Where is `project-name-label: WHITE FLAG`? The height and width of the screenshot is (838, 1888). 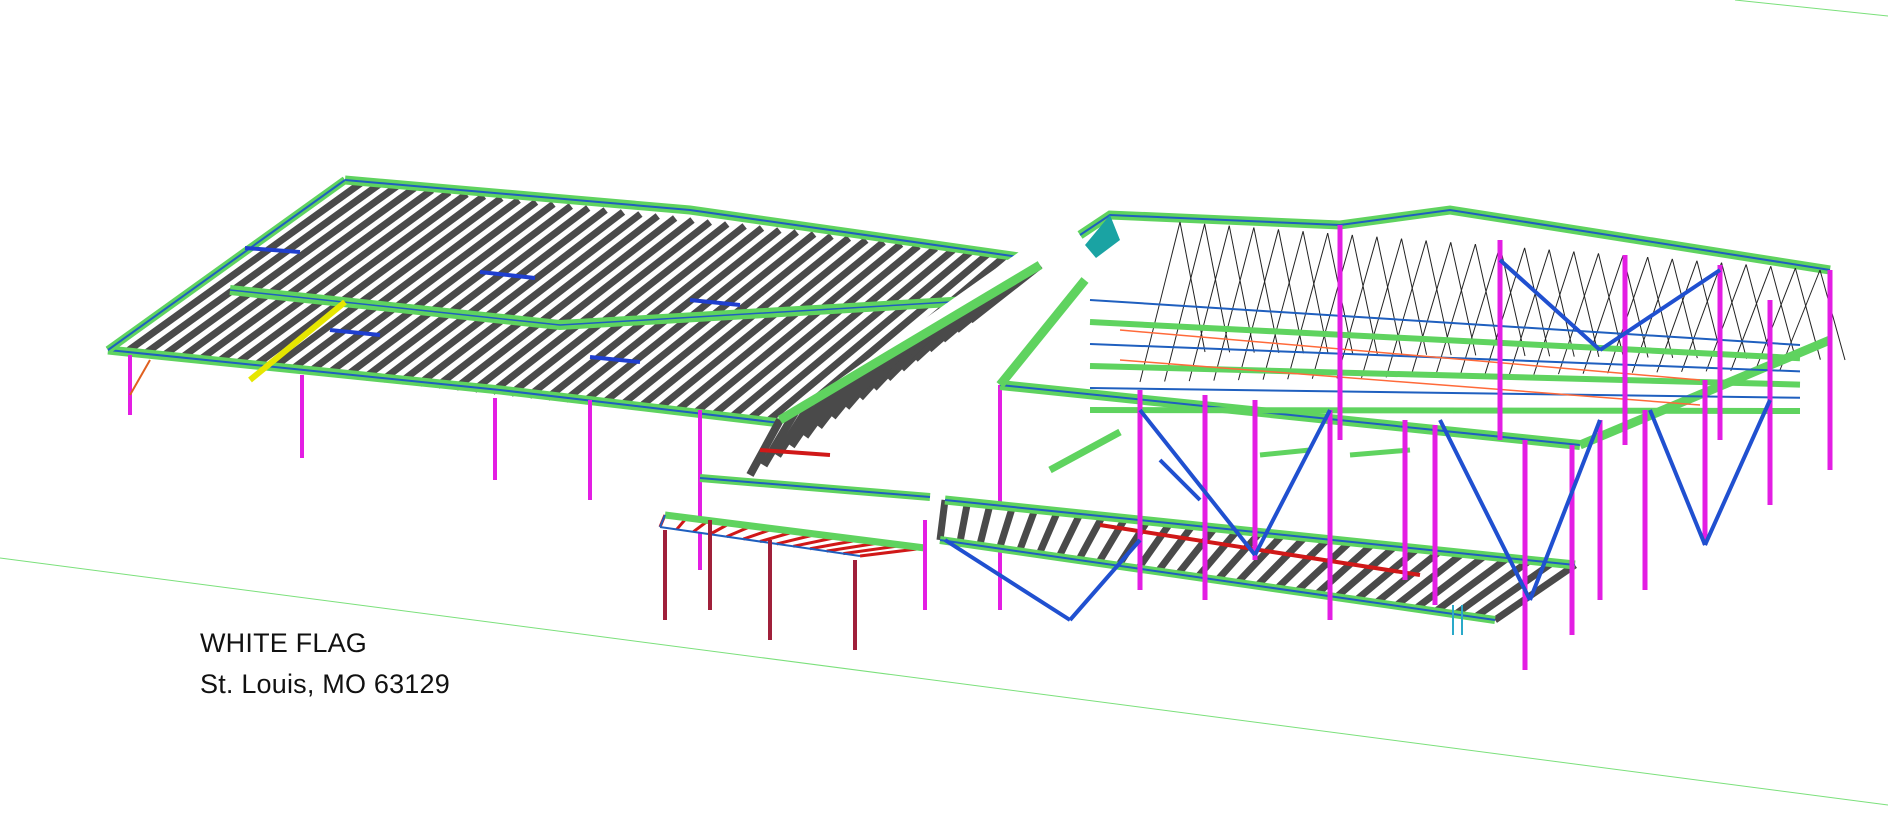 project-name-label: WHITE FLAG is located at coordinates (284, 643).